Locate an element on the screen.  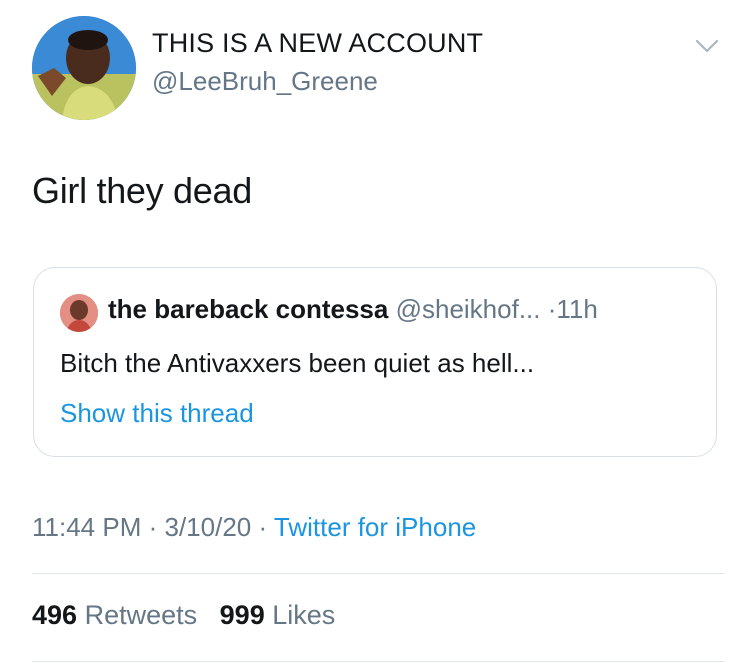
quoted-tweet-header: the bareback contessa @sheikhof... ·11h is located at coordinates (353, 309).